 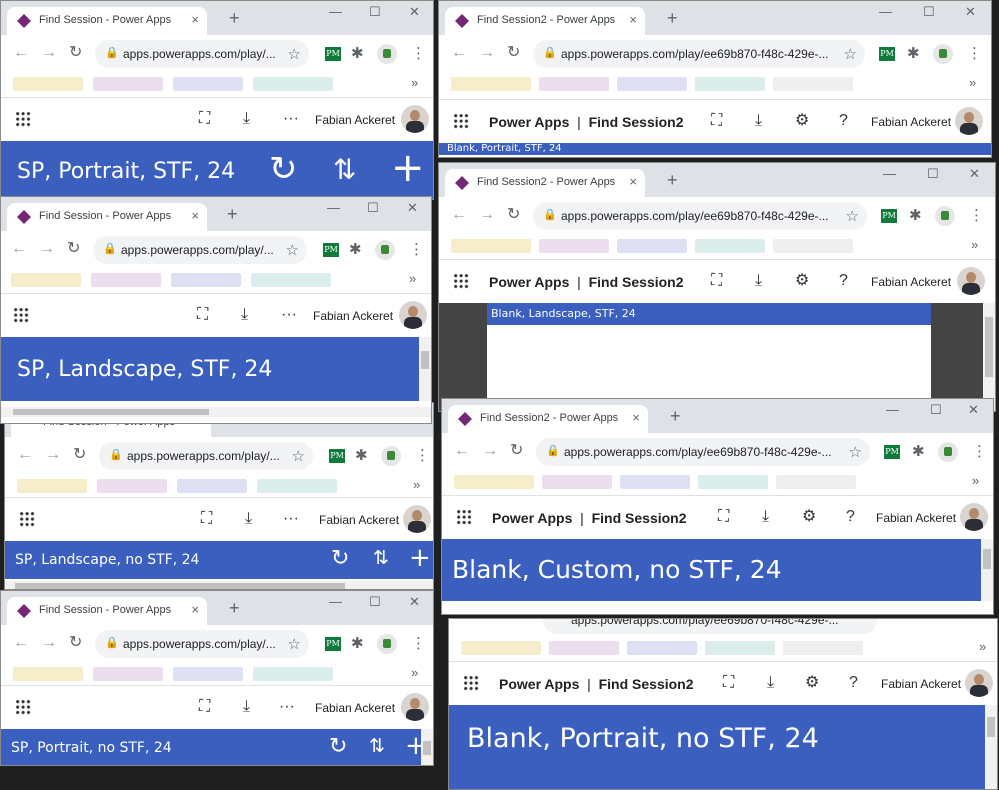 What do you see at coordinates (633, 181) in the screenshot?
I see `tab-close-icon: ×` at bounding box center [633, 181].